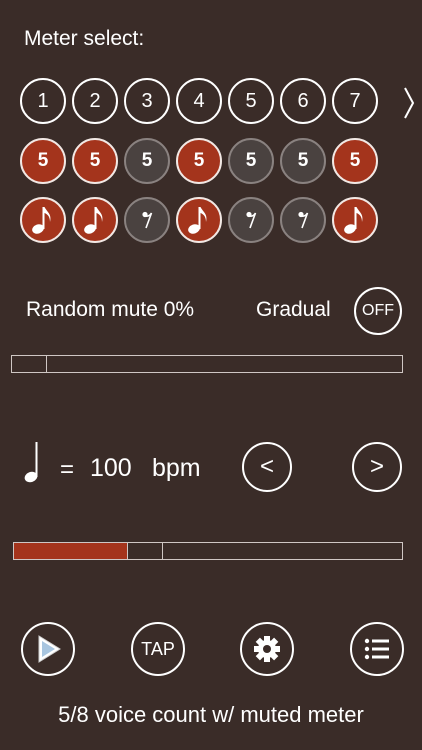 The width and height of the screenshot is (422, 750). Describe the element at coordinates (147, 101) in the screenshot. I see `meter-number-button: 3` at that location.